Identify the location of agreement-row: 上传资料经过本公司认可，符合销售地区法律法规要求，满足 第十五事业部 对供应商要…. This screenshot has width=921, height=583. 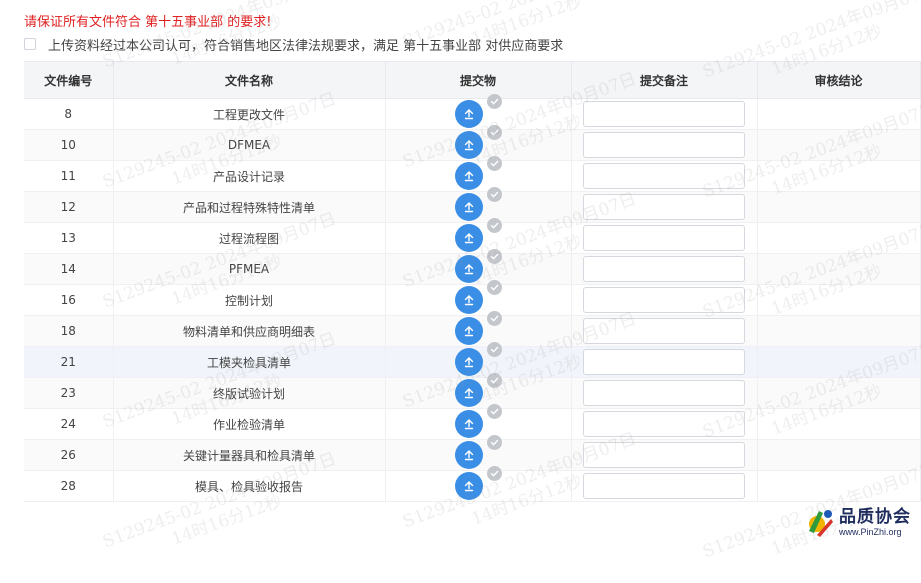
(294, 44).